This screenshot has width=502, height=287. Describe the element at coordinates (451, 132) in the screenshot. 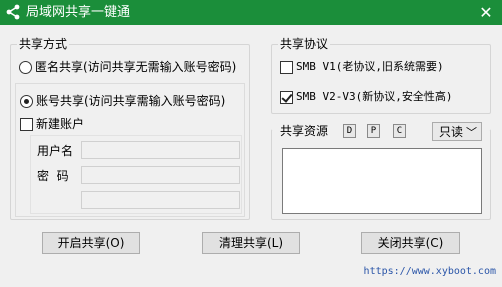

I see `permission-value: 只读` at that location.